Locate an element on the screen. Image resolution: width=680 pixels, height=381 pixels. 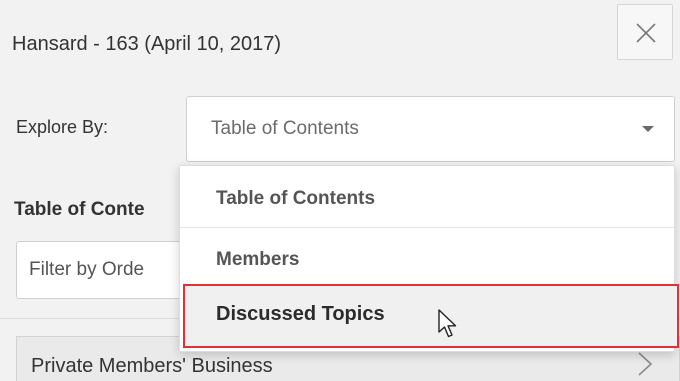
explore-by-selected-value: Table of Contents is located at coordinates (285, 128).